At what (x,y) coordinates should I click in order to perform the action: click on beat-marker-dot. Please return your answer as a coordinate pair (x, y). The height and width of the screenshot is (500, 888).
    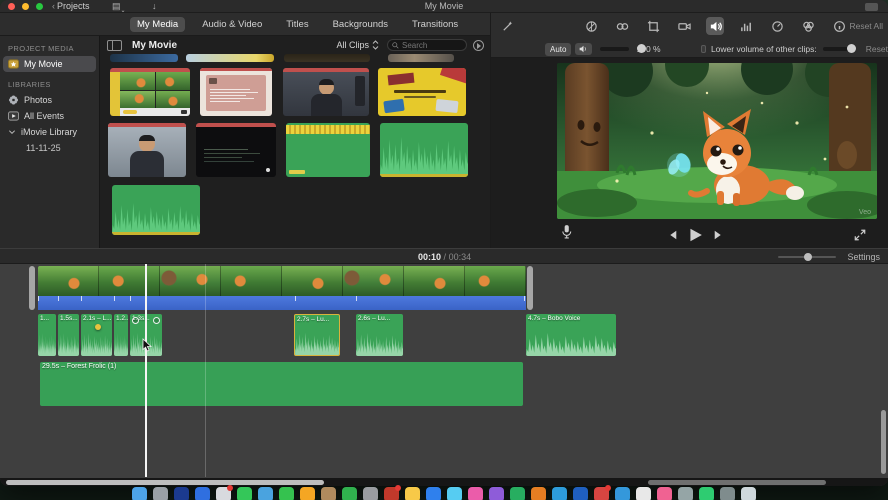
    Looking at the image, I should click on (98, 327).